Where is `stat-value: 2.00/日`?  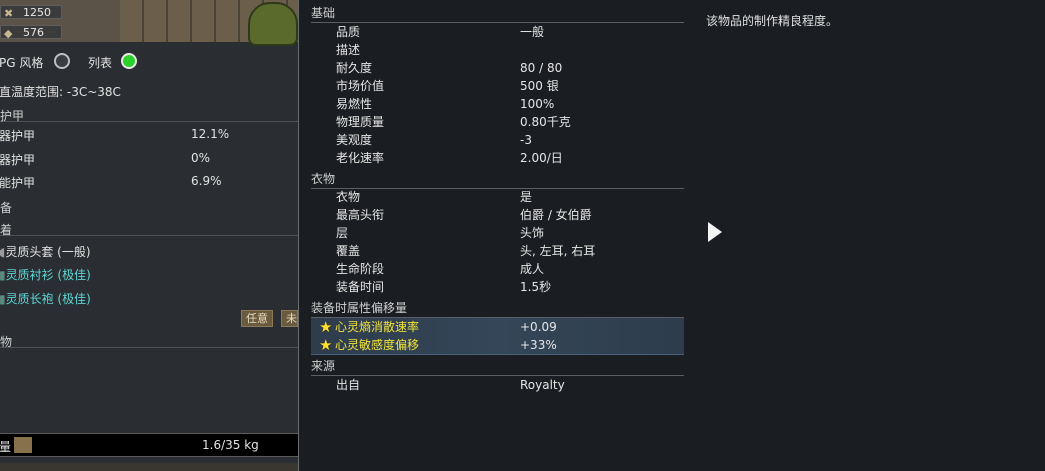 stat-value: 2.00/日 is located at coordinates (541, 158).